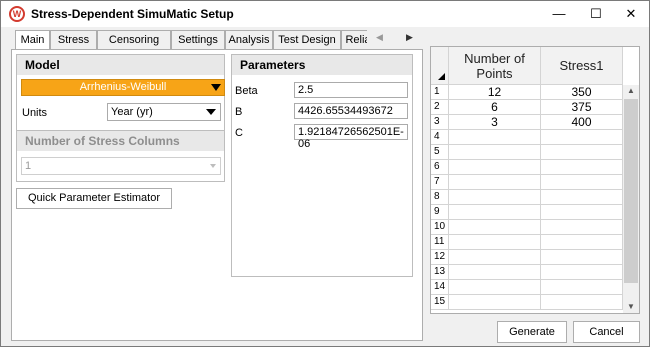 Image resolution: width=650 pixels, height=347 pixels. Describe the element at coordinates (32, 40) in the screenshot. I see `tab-main: Main` at that location.